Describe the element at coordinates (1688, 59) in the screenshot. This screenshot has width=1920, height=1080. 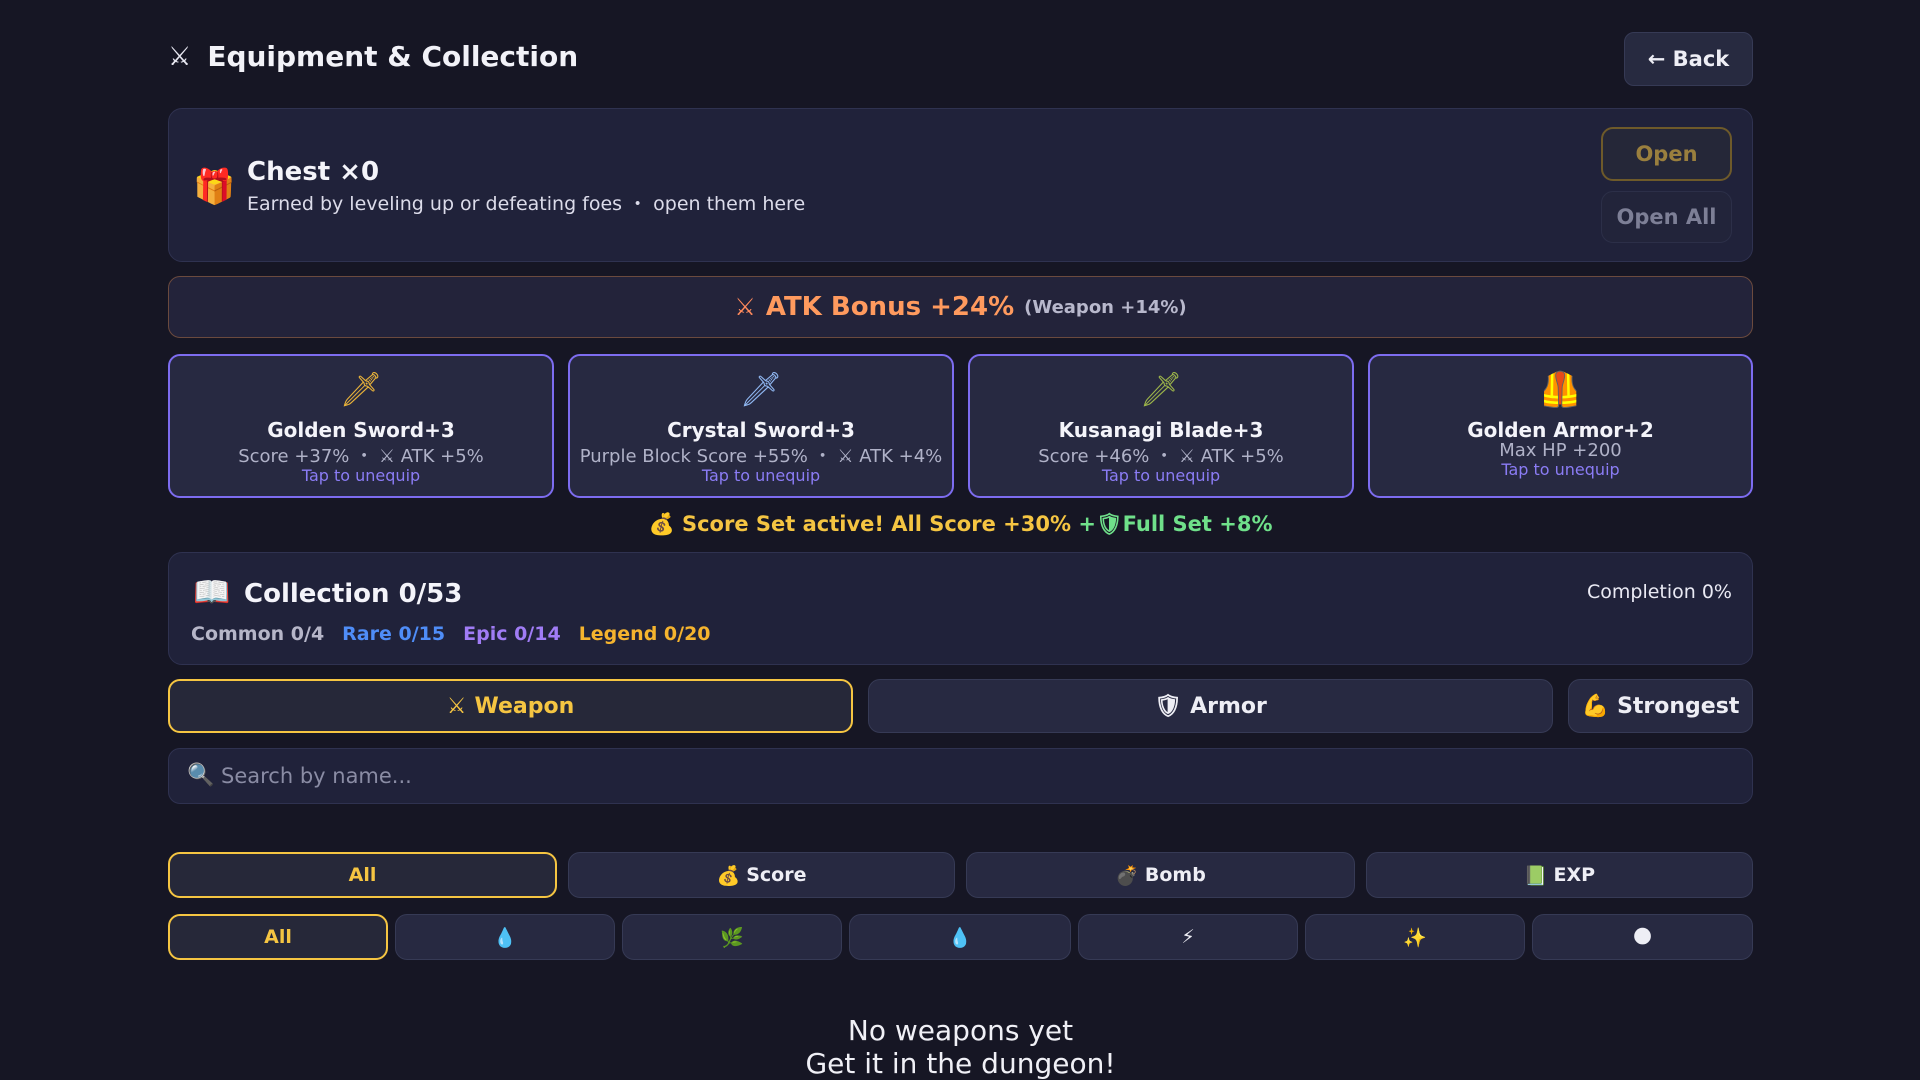
I see `back-button: ← Back` at that location.